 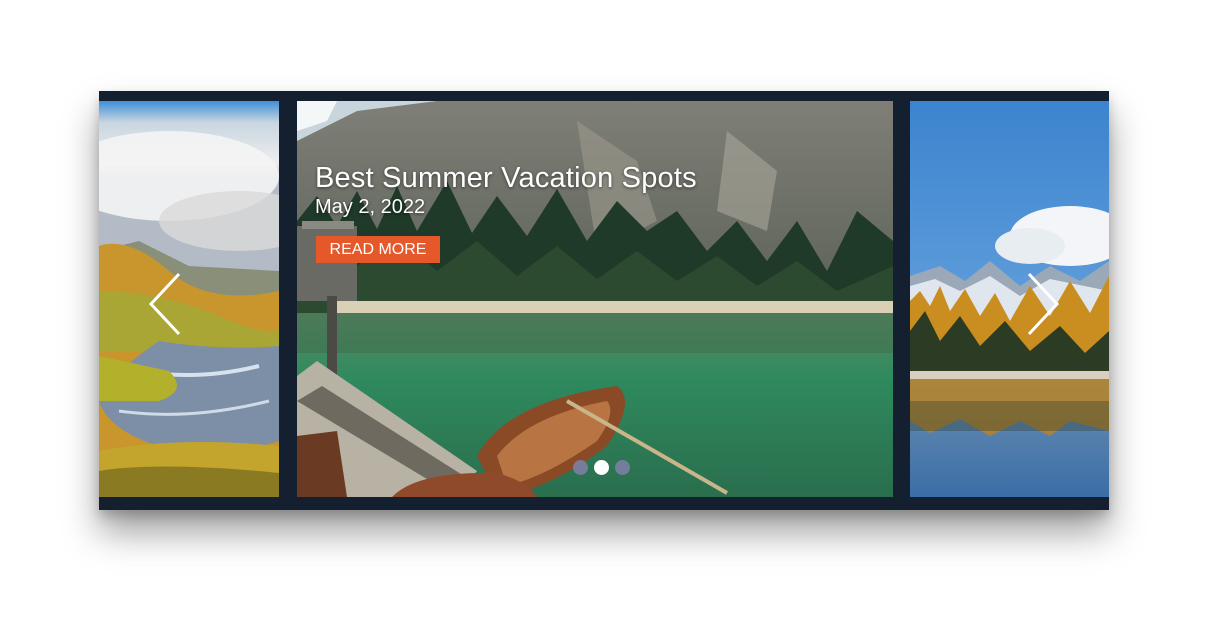 I want to click on slide-next, so click(x=1009, y=299).